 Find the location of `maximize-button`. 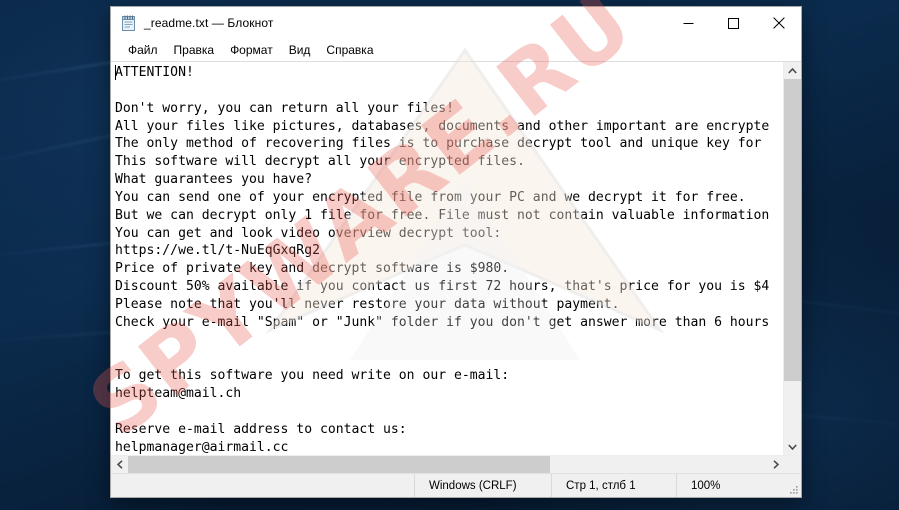

maximize-button is located at coordinates (733, 23).